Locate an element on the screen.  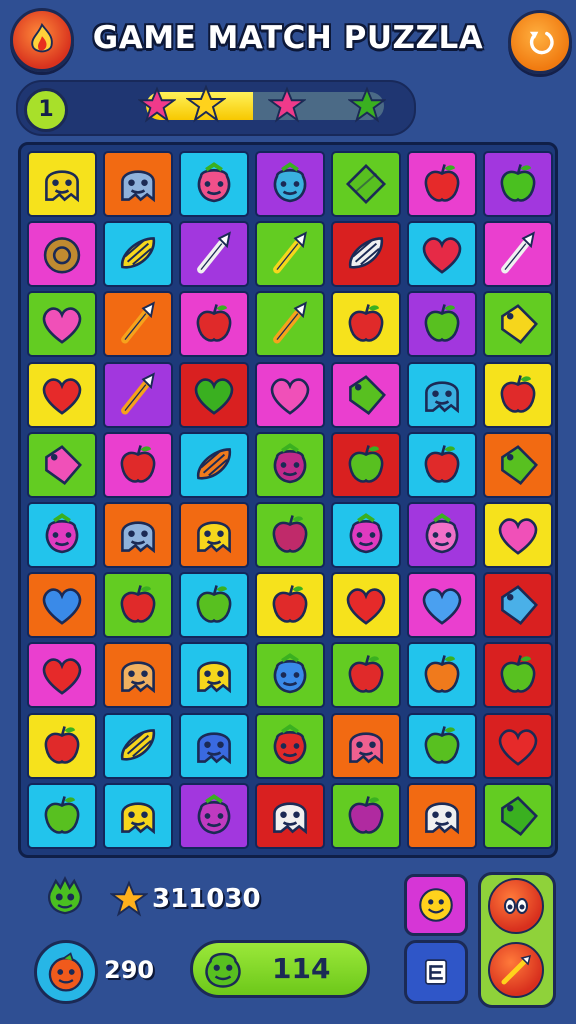
pepper-icon is located at coordinates (366, 253).